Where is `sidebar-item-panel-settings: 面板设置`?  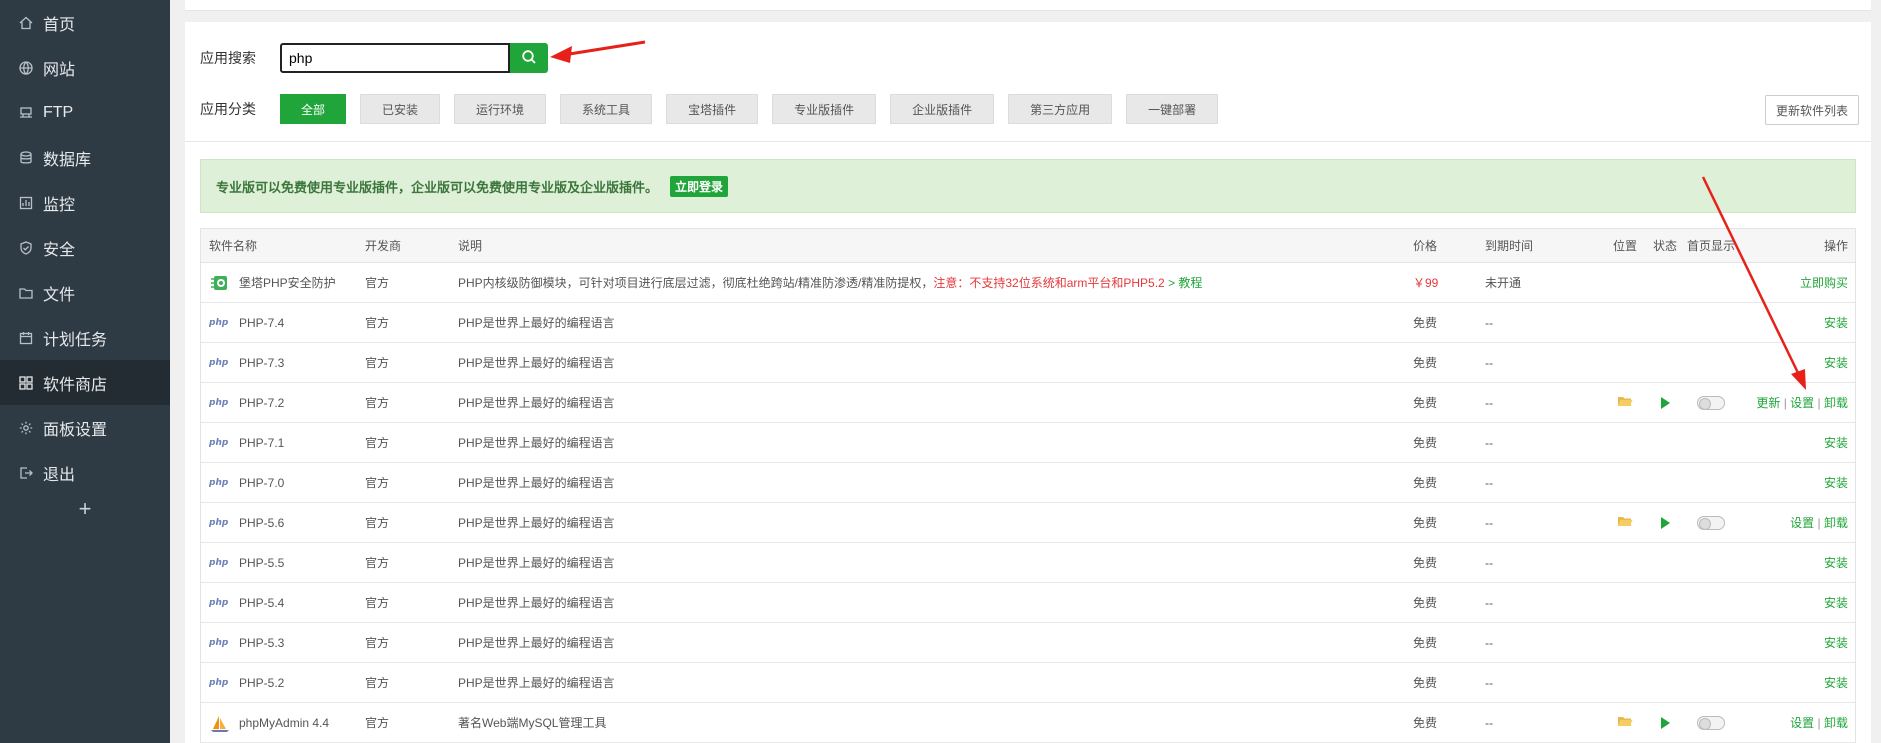
sidebar-item-panel-settings: 面板设置 is located at coordinates (85, 427).